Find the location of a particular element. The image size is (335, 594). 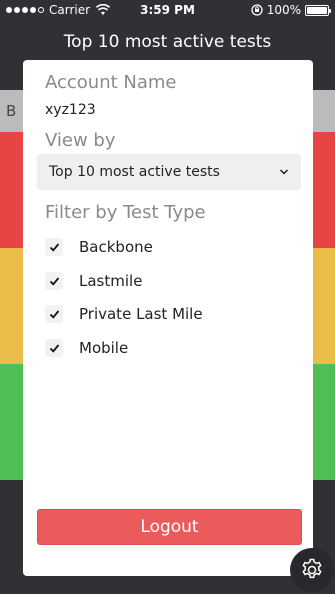

page-title: Top 10 most active tests is located at coordinates (167, 42).